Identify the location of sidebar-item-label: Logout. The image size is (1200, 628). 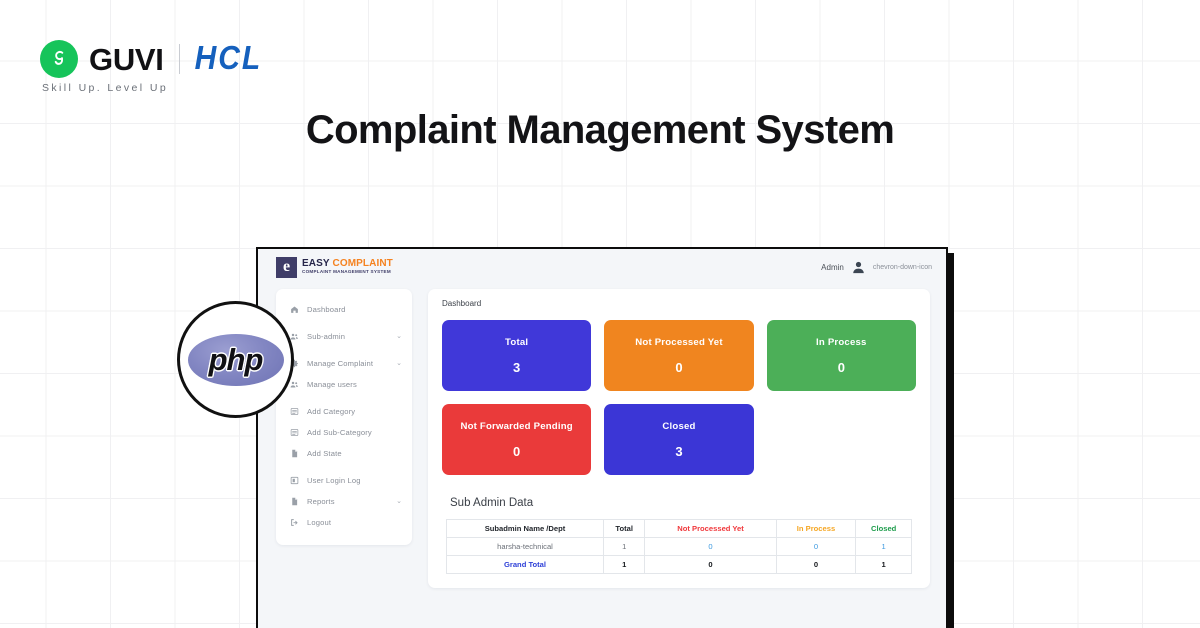
(319, 522).